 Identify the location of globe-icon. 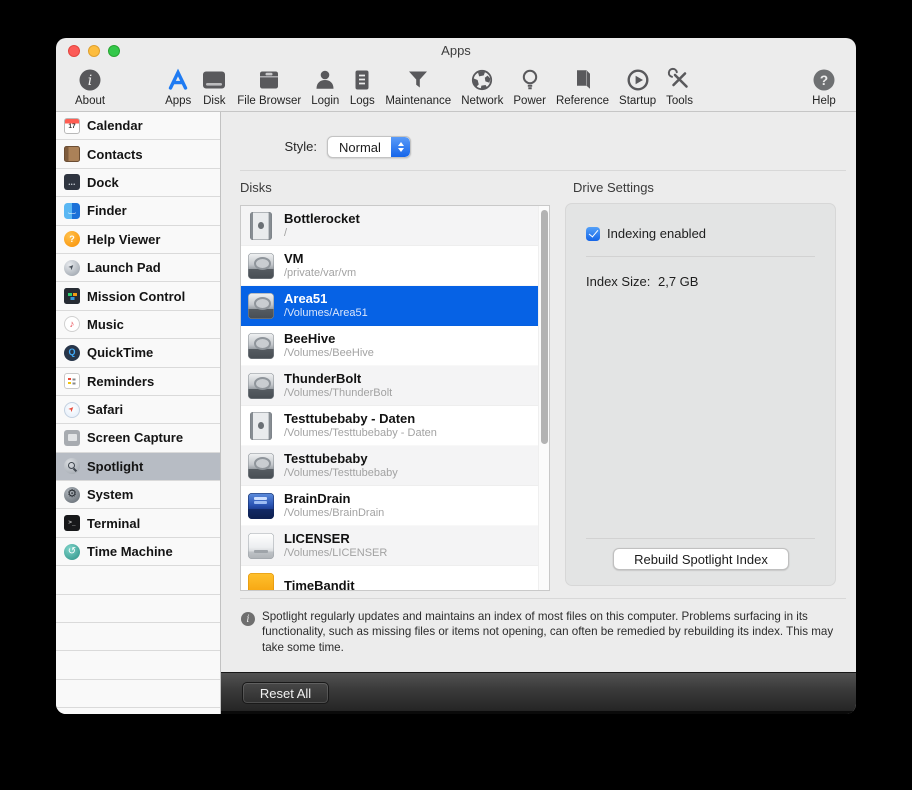
(482, 79).